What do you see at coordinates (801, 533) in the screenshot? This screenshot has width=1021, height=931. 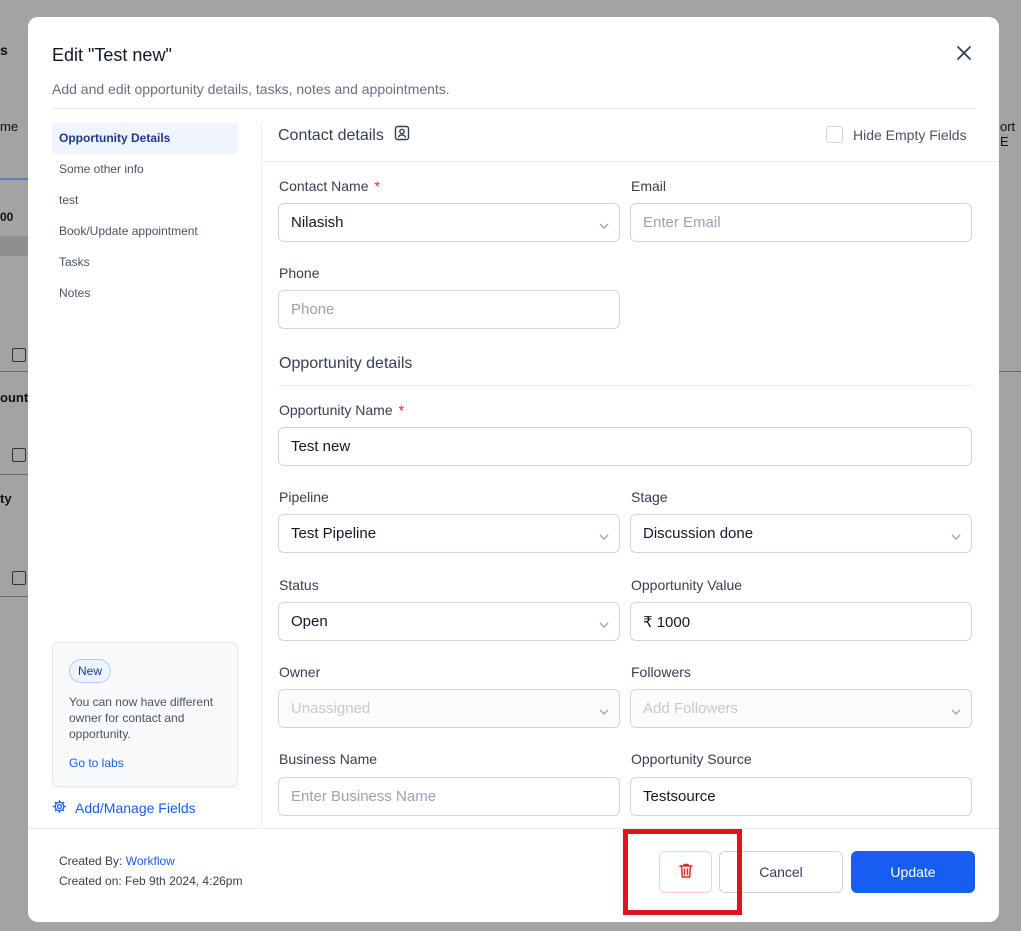 I see `stage-select: Discussion done` at bounding box center [801, 533].